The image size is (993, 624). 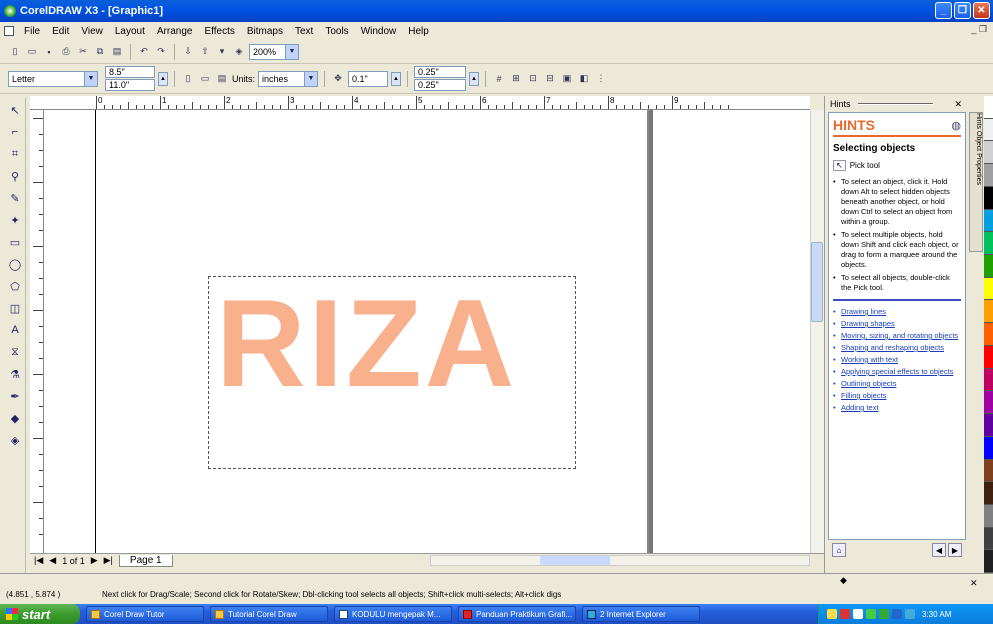 What do you see at coordinates (15, 176) in the screenshot?
I see `zoom-tool-icon: ⚲` at bounding box center [15, 176].